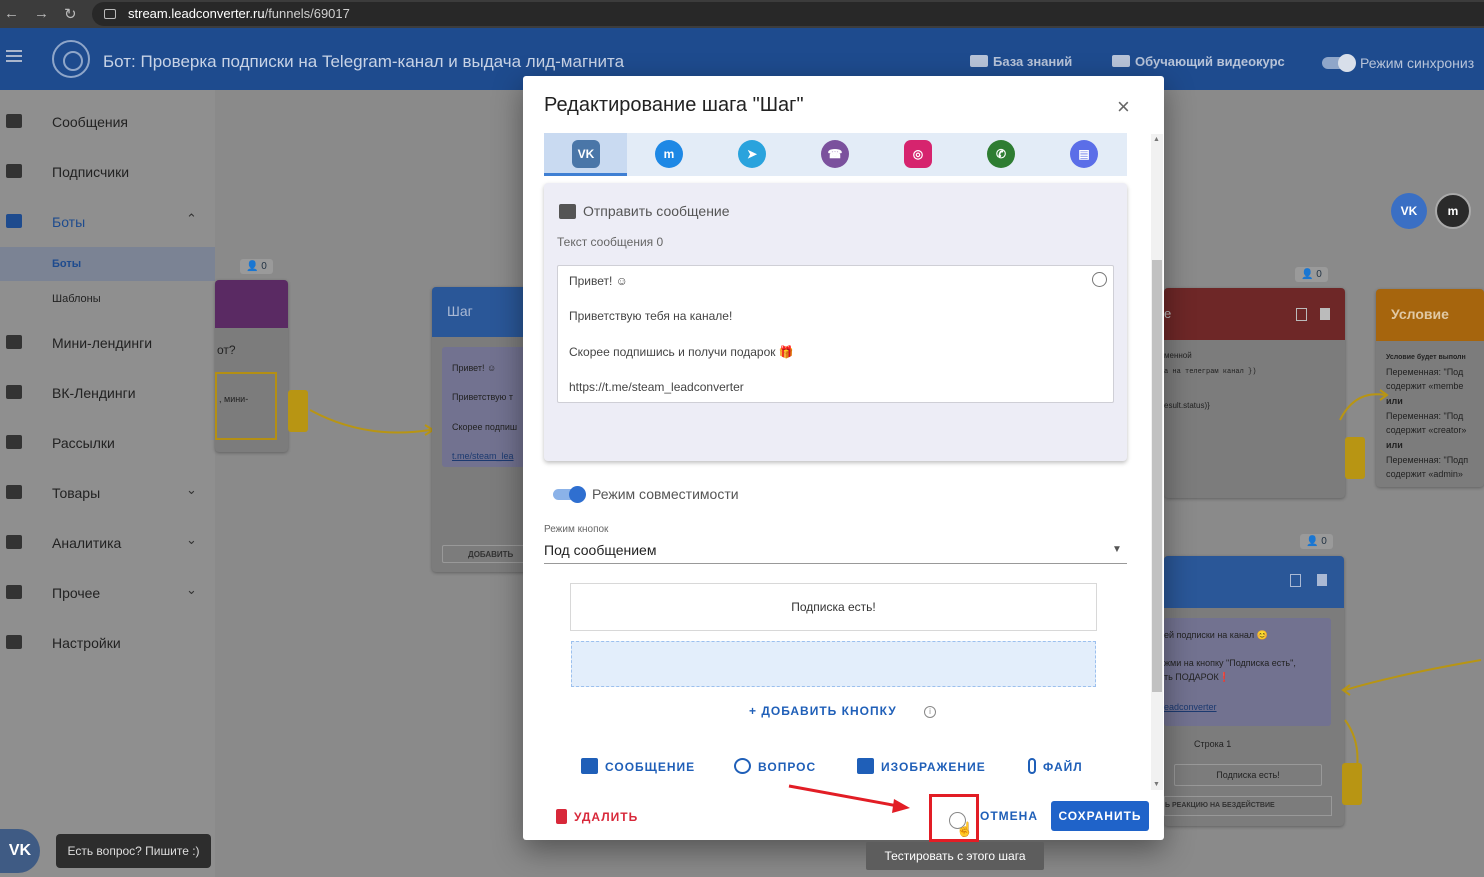 This screenshot has height=877, width=1484. Describe the element at coordinates (307, 13) in the screenshot. I see `url-path: /funnels/69017` at that location.